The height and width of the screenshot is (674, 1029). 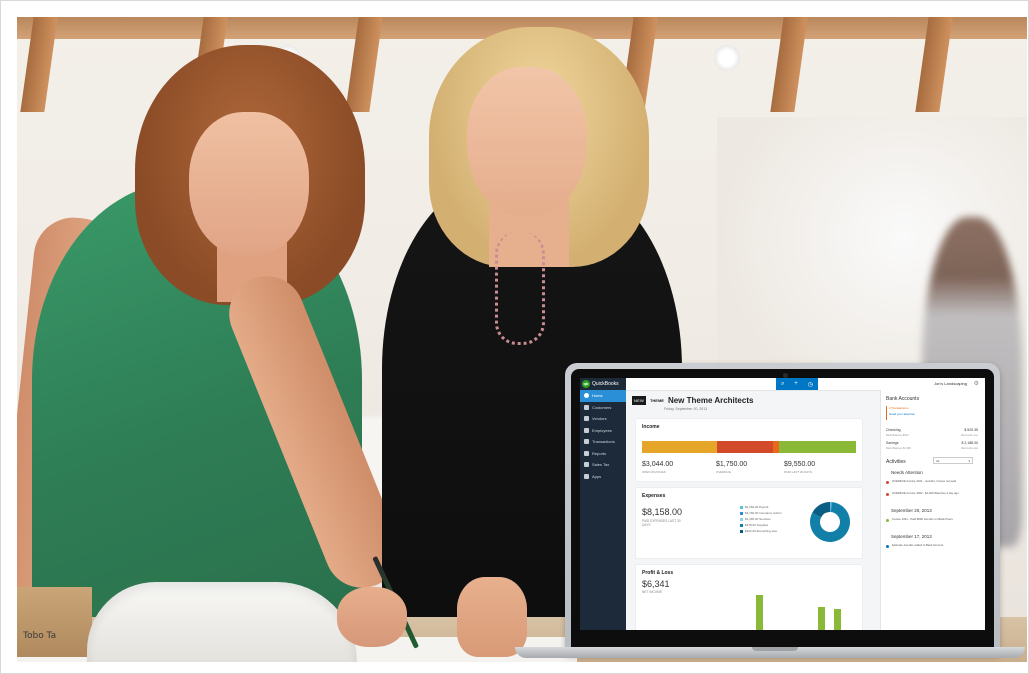 What do you see at coordinates (969, 460) in the screenshot?
I see `chevron-down-icon: ▾` at bounding box center [969, 460].